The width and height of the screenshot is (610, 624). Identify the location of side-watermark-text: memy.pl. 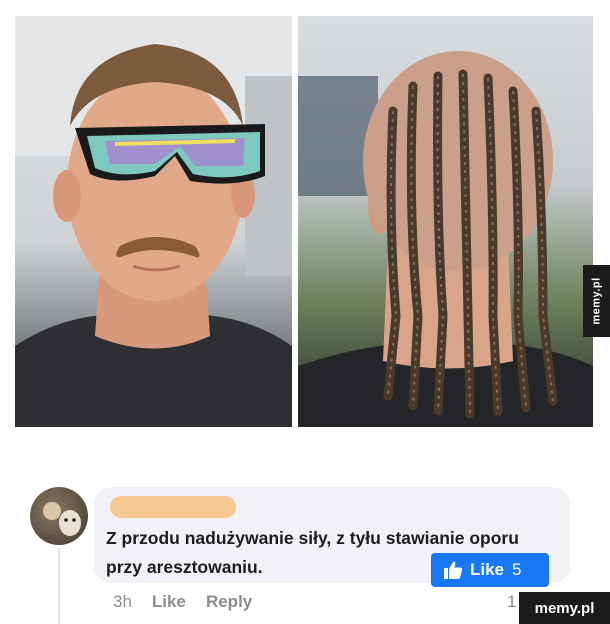
(596, 301).